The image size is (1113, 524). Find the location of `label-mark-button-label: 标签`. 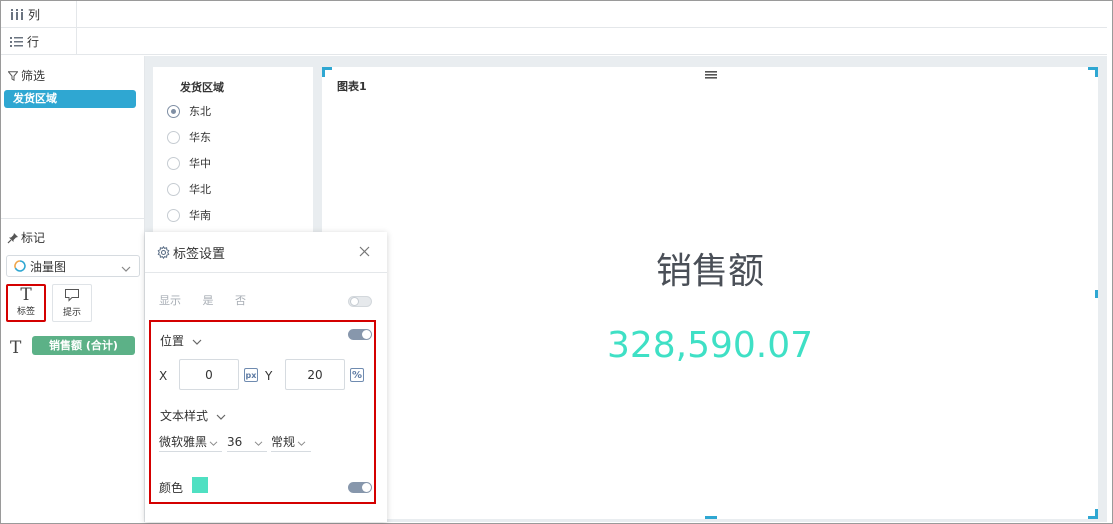

label-mark-button-label: 标签 is located at coordinates (25, 312).